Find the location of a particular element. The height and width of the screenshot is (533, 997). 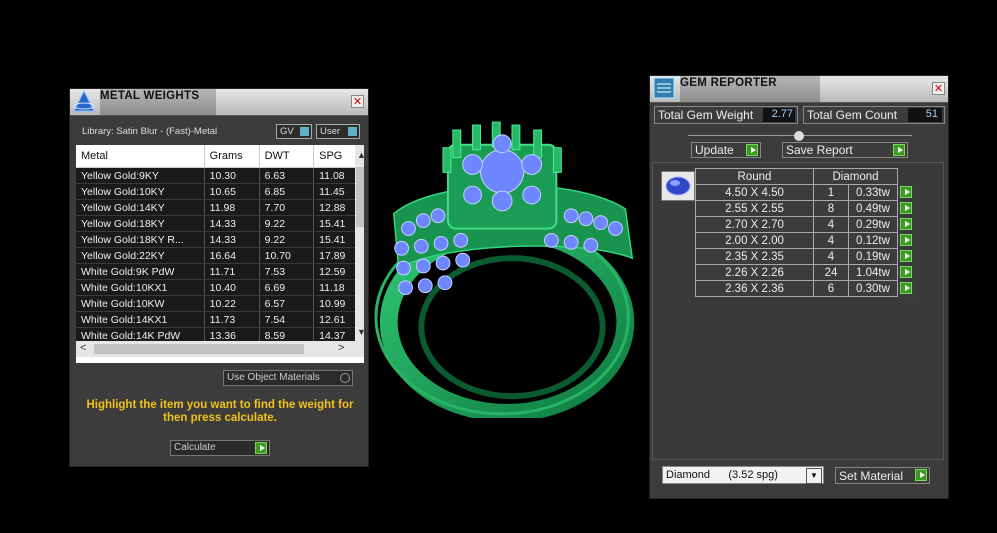

horizontal-scrollbar: < > is located at coordinates (220, 349).